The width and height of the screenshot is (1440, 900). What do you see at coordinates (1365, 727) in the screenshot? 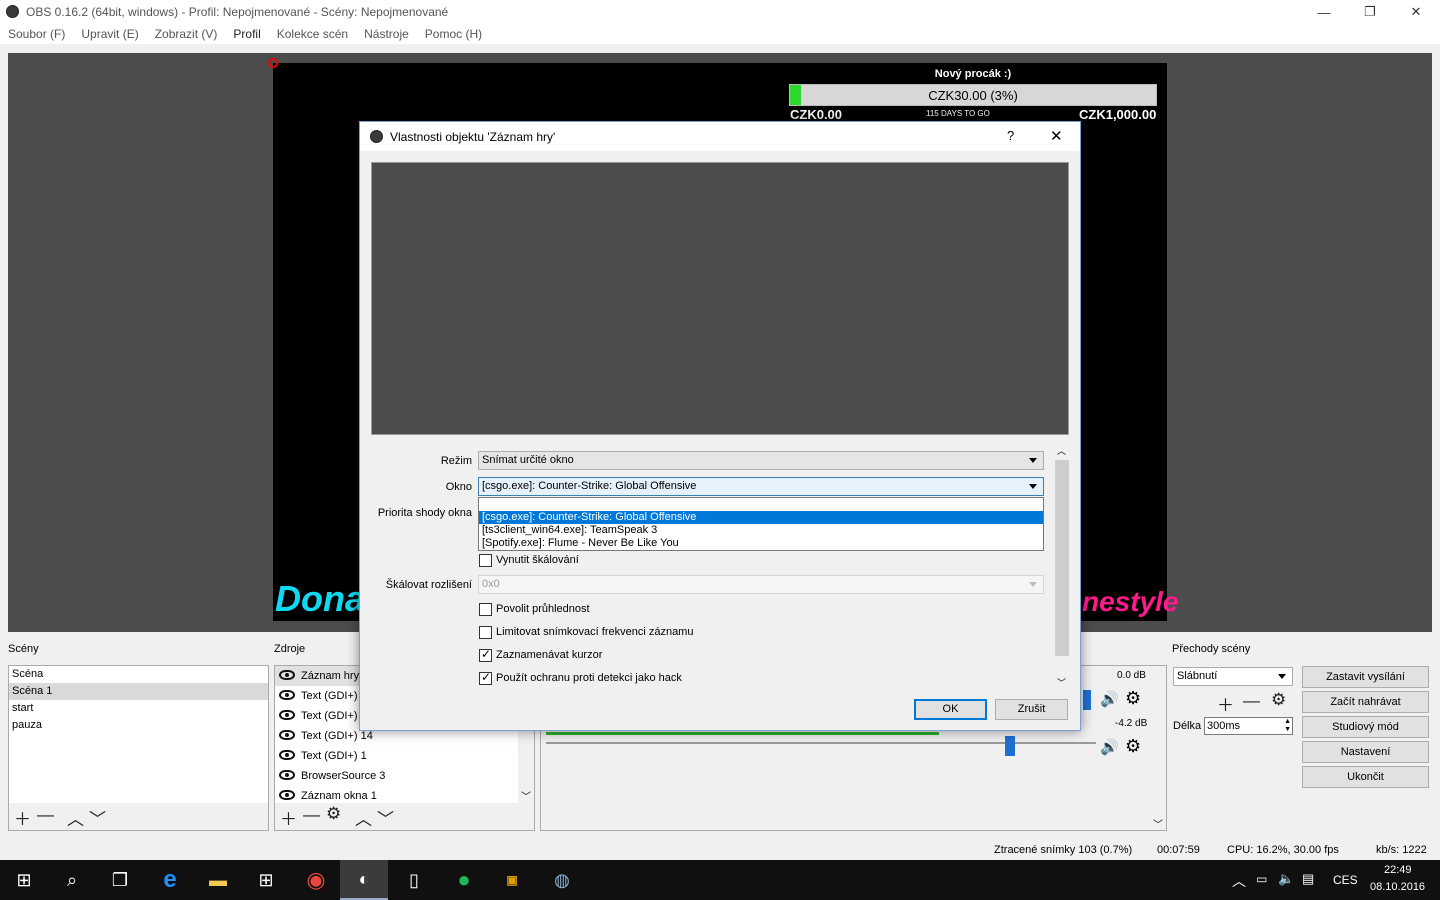
I see `studio-mode-button: Studiový mód` at bounding box center [1365, 727].